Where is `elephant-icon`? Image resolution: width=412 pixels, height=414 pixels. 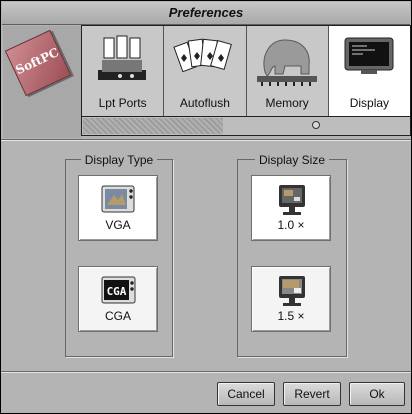
elephant-icon is located at coordinates (286, 62).